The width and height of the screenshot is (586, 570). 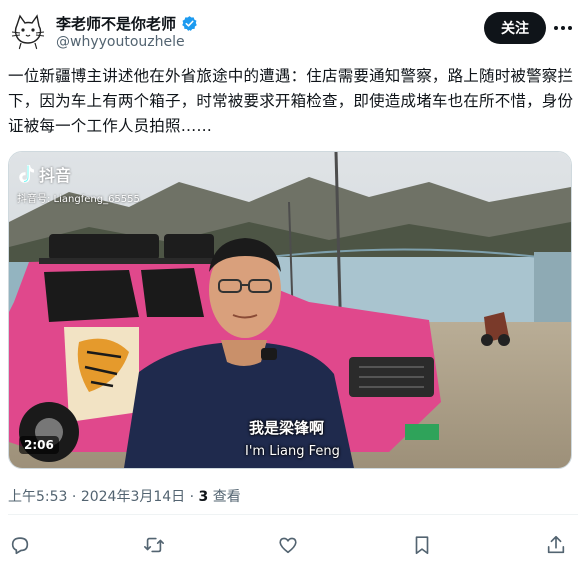 I want to click on video-subtitle-english: I'm Liang Feng, so click(x=292, y=451).